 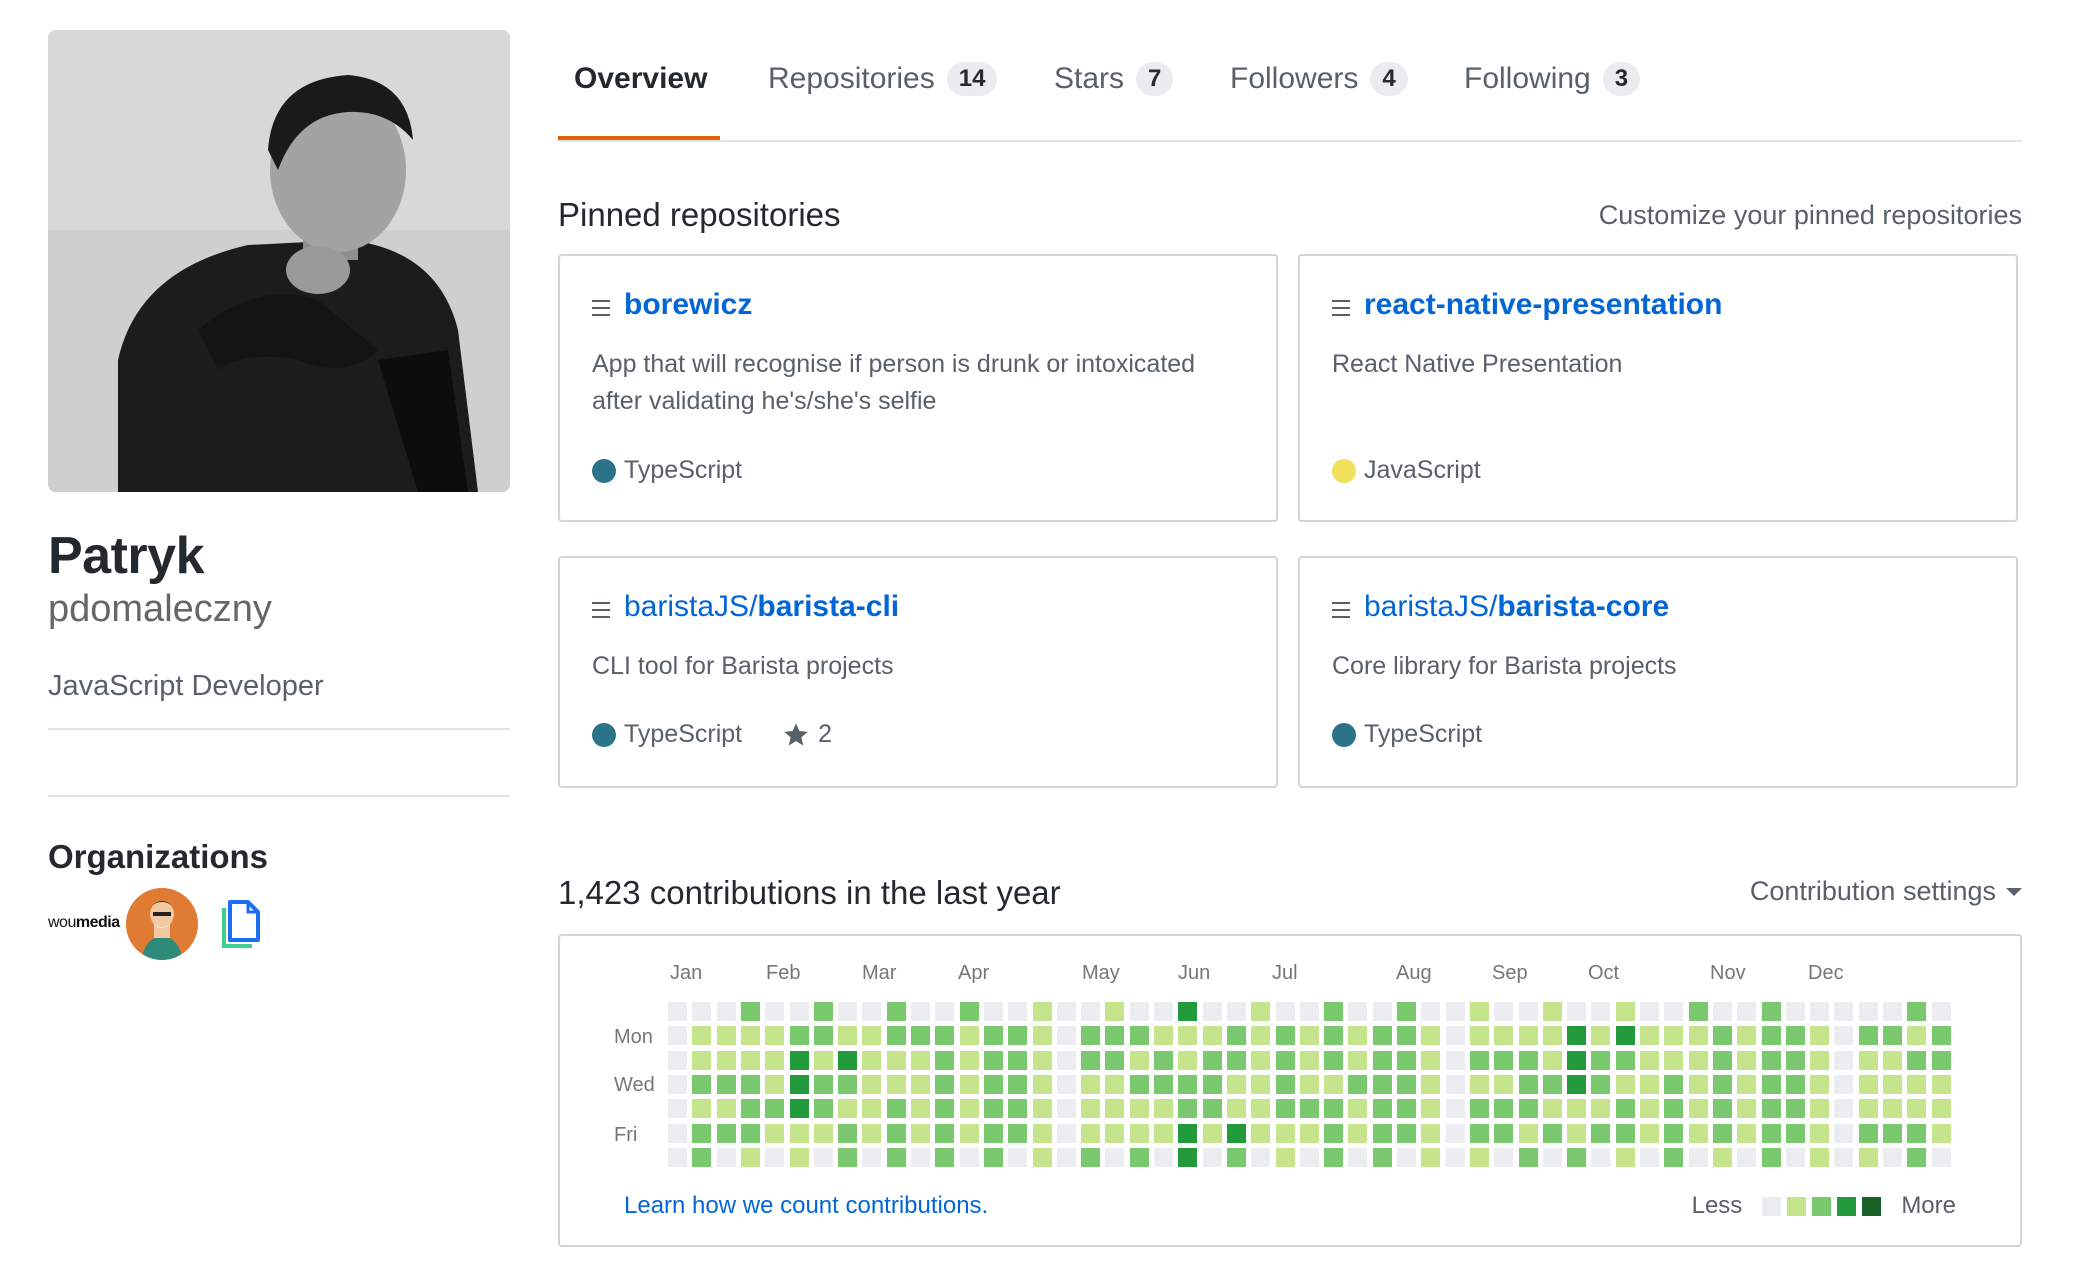 I want to click on profile-avatar, so click(x=279, y=261).